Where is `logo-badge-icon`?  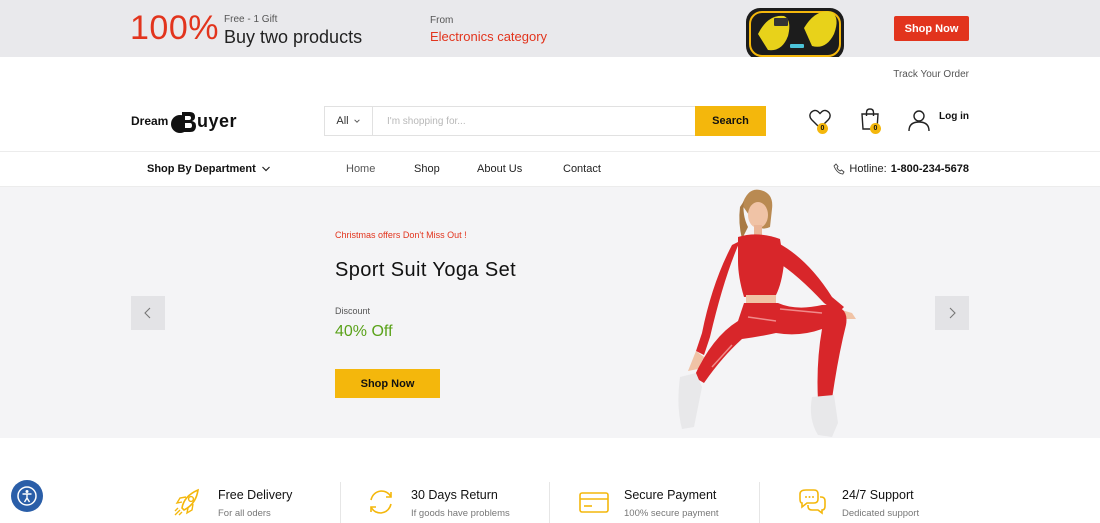
logo-badge-icon is located at coordinates (183, 122).